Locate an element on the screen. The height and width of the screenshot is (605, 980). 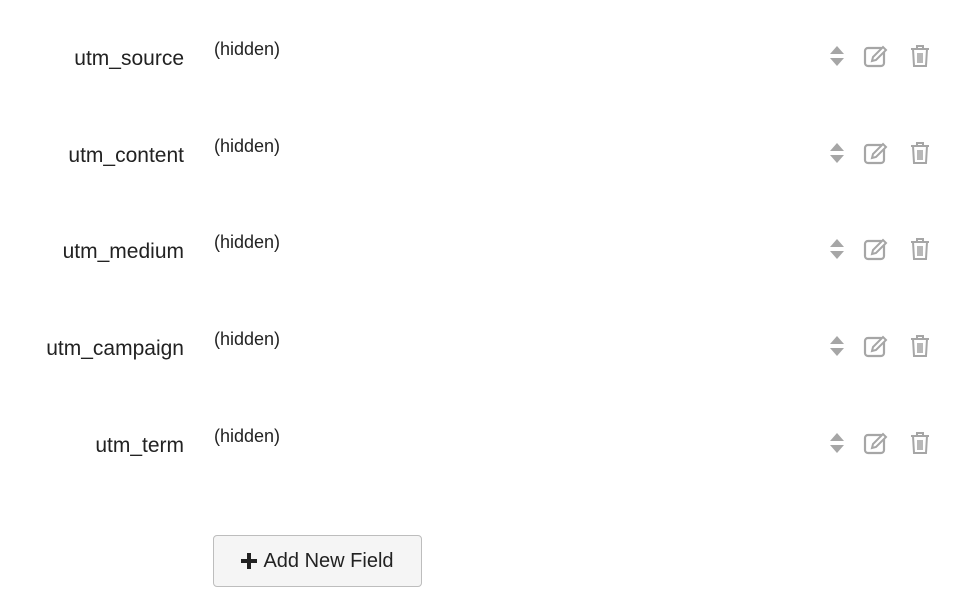
field-label: utm_content is located at coordinates (126, 155).